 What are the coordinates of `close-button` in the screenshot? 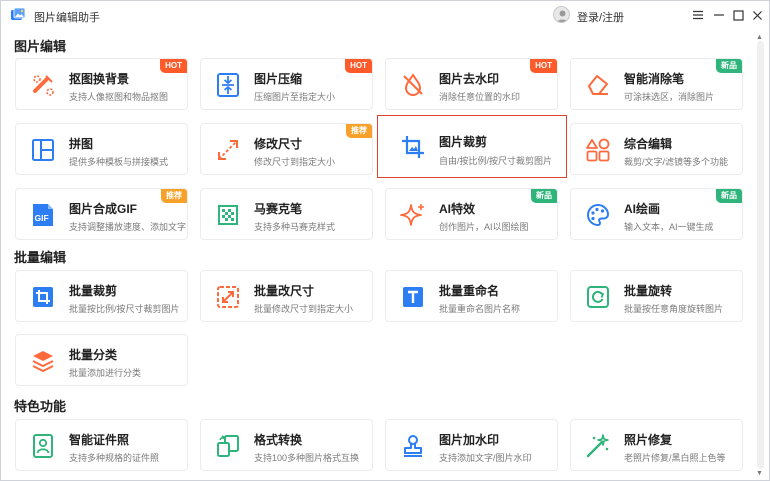 It's located at (757, 15).